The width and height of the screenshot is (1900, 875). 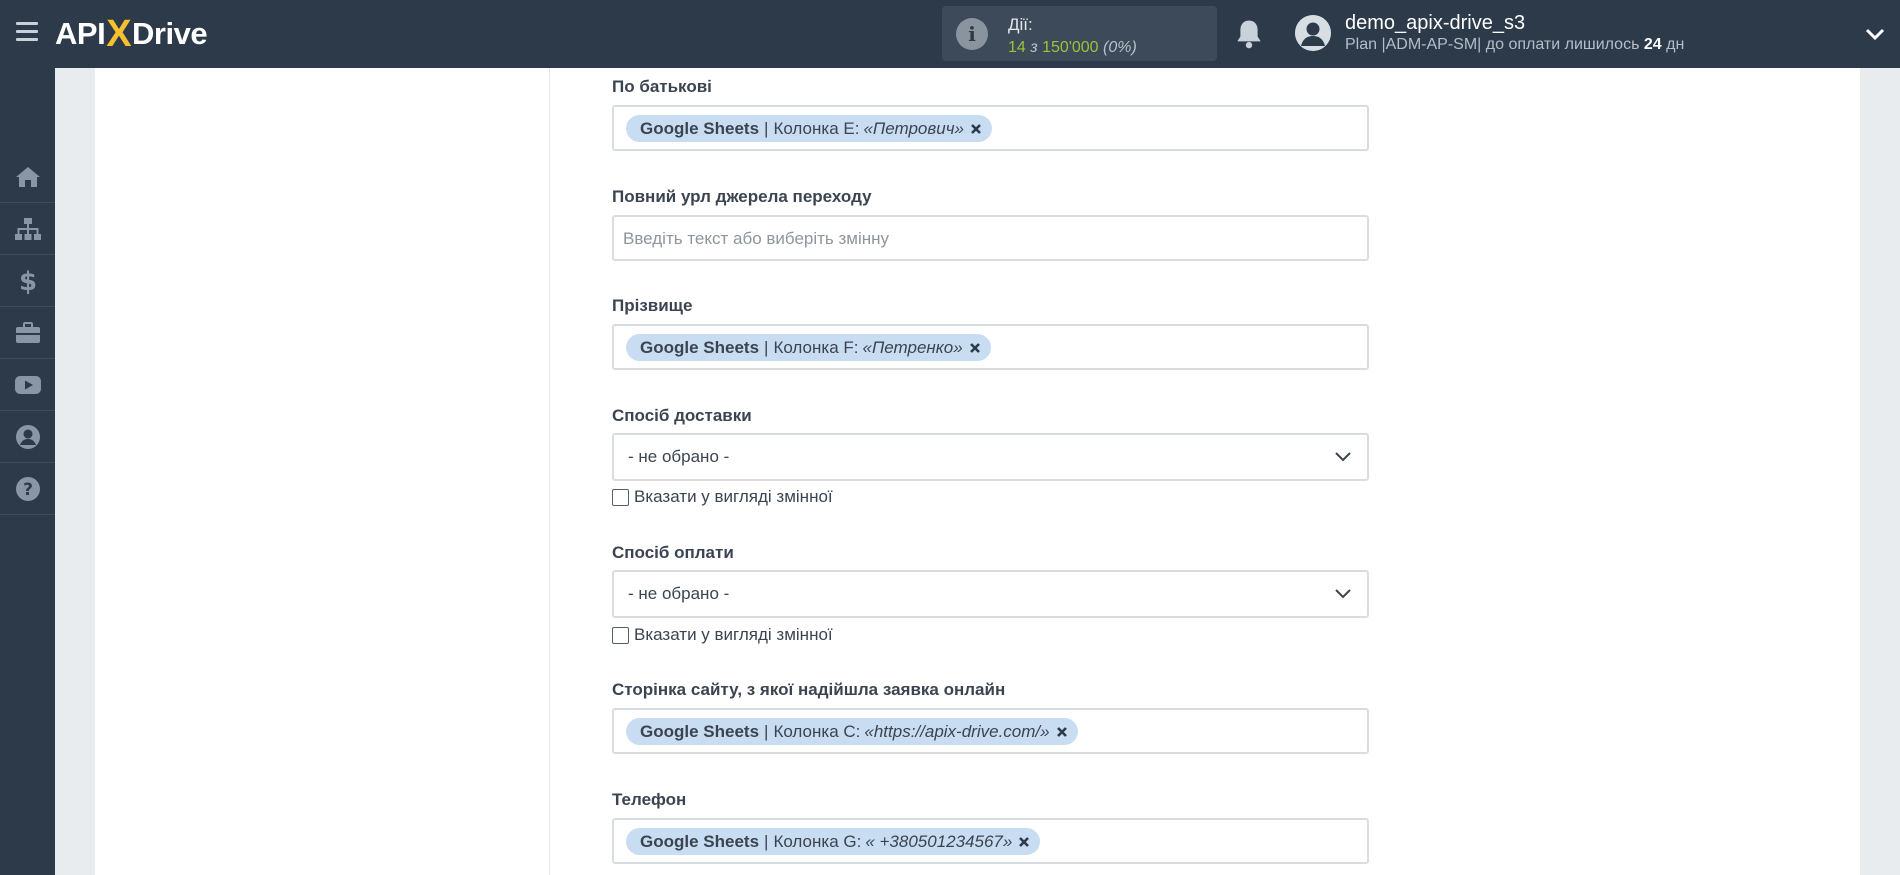 I want to click on bell-icon, so click(x=1249, y=34).